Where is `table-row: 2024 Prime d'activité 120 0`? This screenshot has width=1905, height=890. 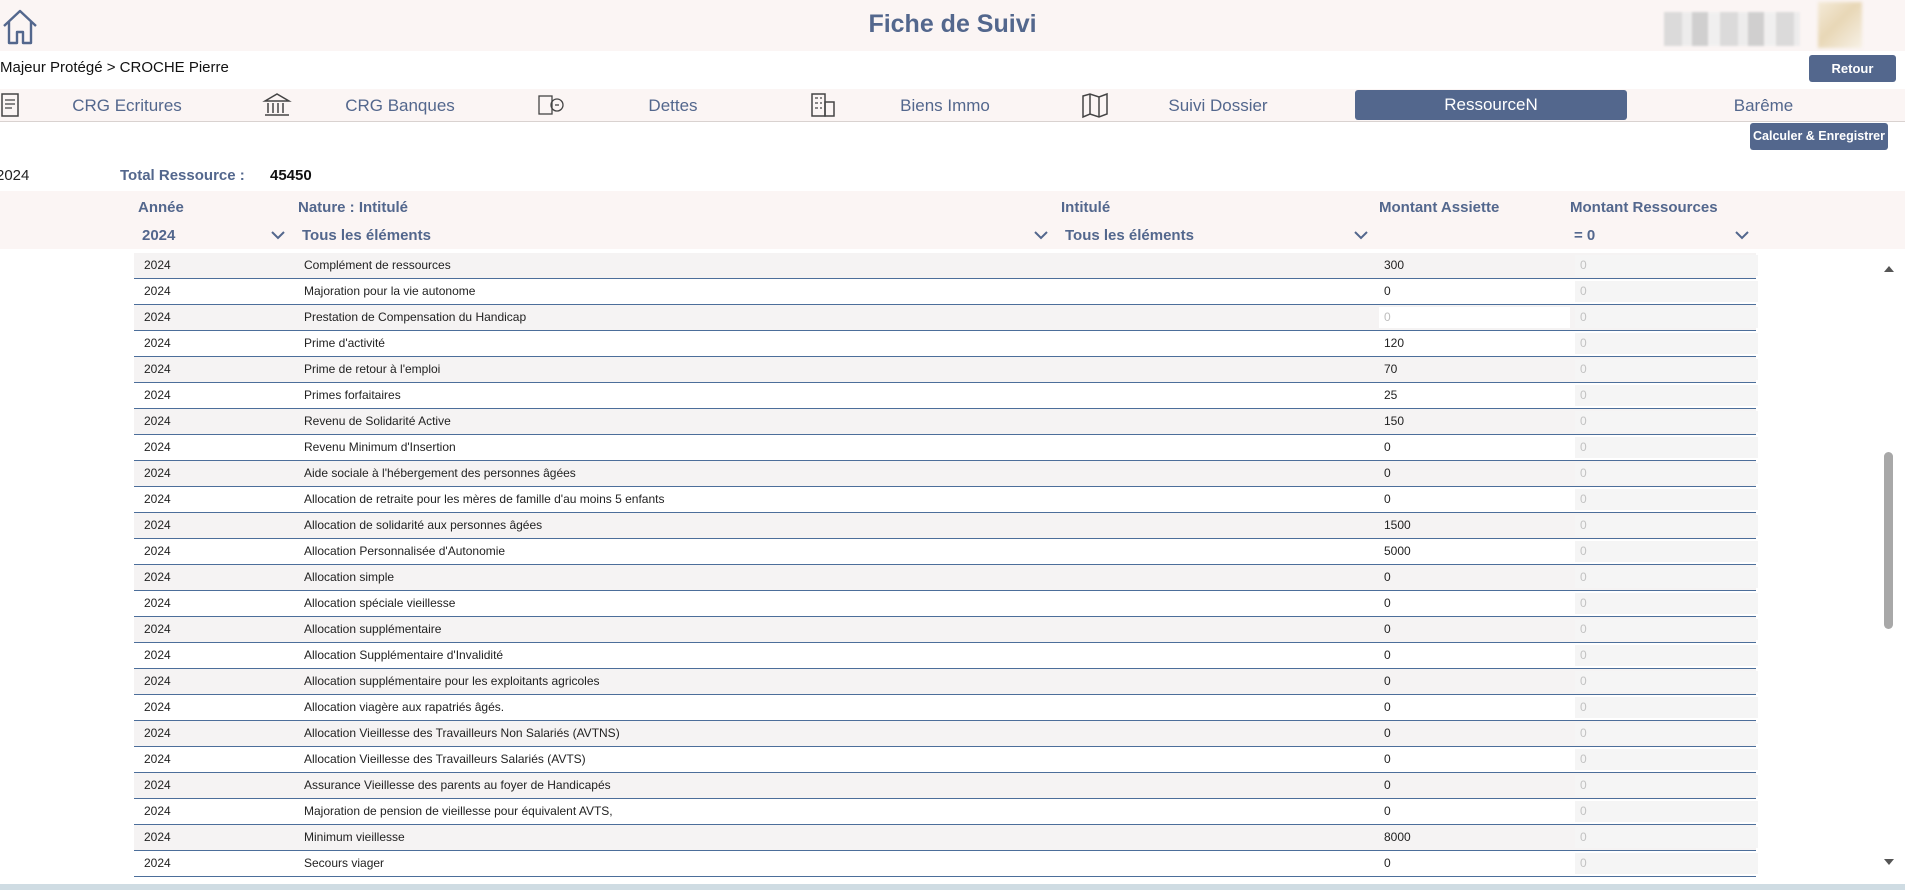 table-row: 2024 Prime d'activité 120 0 is located at coordinates (946, 344).